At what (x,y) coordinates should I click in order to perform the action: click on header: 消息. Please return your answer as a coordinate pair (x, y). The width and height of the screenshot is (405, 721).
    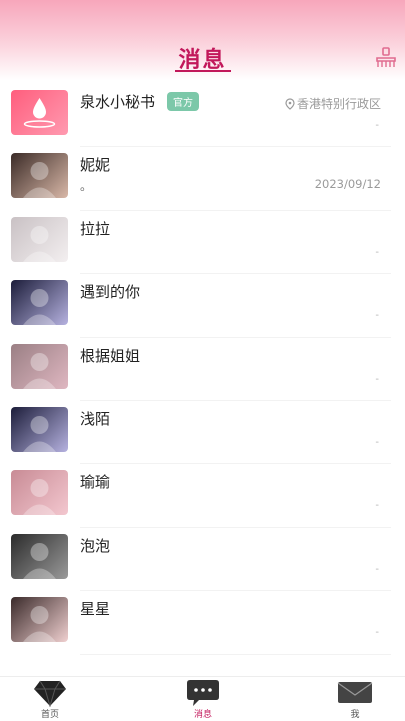
    Looking at the image, I should click on (202, 40).